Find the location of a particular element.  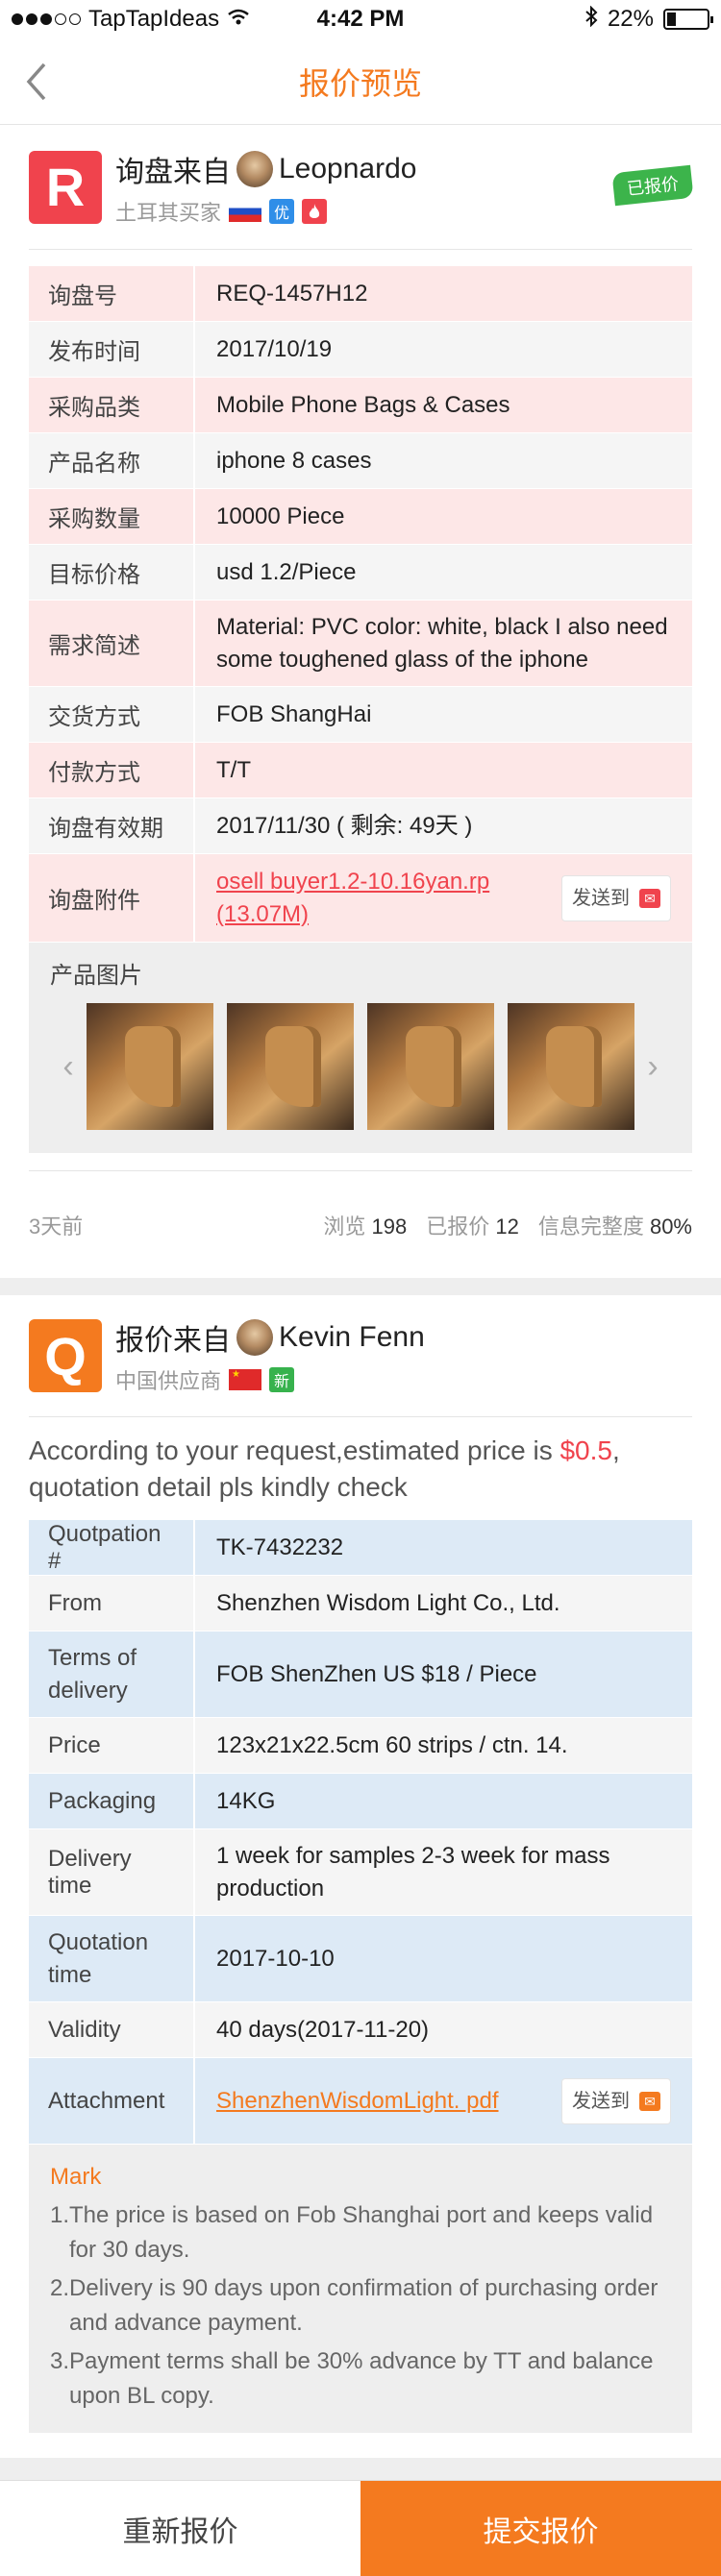

inquiry-from-label: 询盘来自 is located at coordinates (173, 172).